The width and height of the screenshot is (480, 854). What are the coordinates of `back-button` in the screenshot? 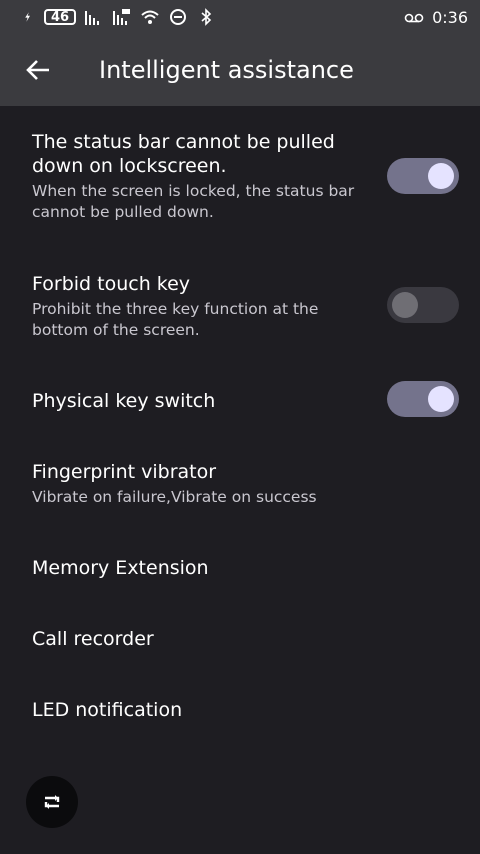 It's located at (38, 70).